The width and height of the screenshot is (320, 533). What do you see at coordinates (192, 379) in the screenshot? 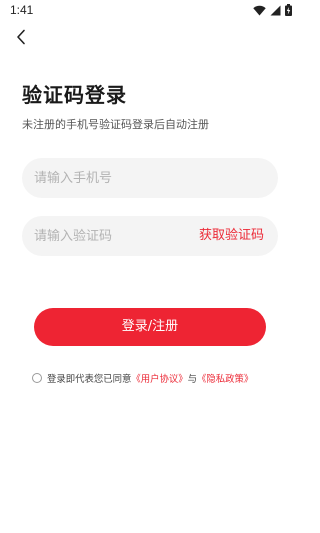
I see `agreement-conjunction: 与` at bounding box center [192, 379].